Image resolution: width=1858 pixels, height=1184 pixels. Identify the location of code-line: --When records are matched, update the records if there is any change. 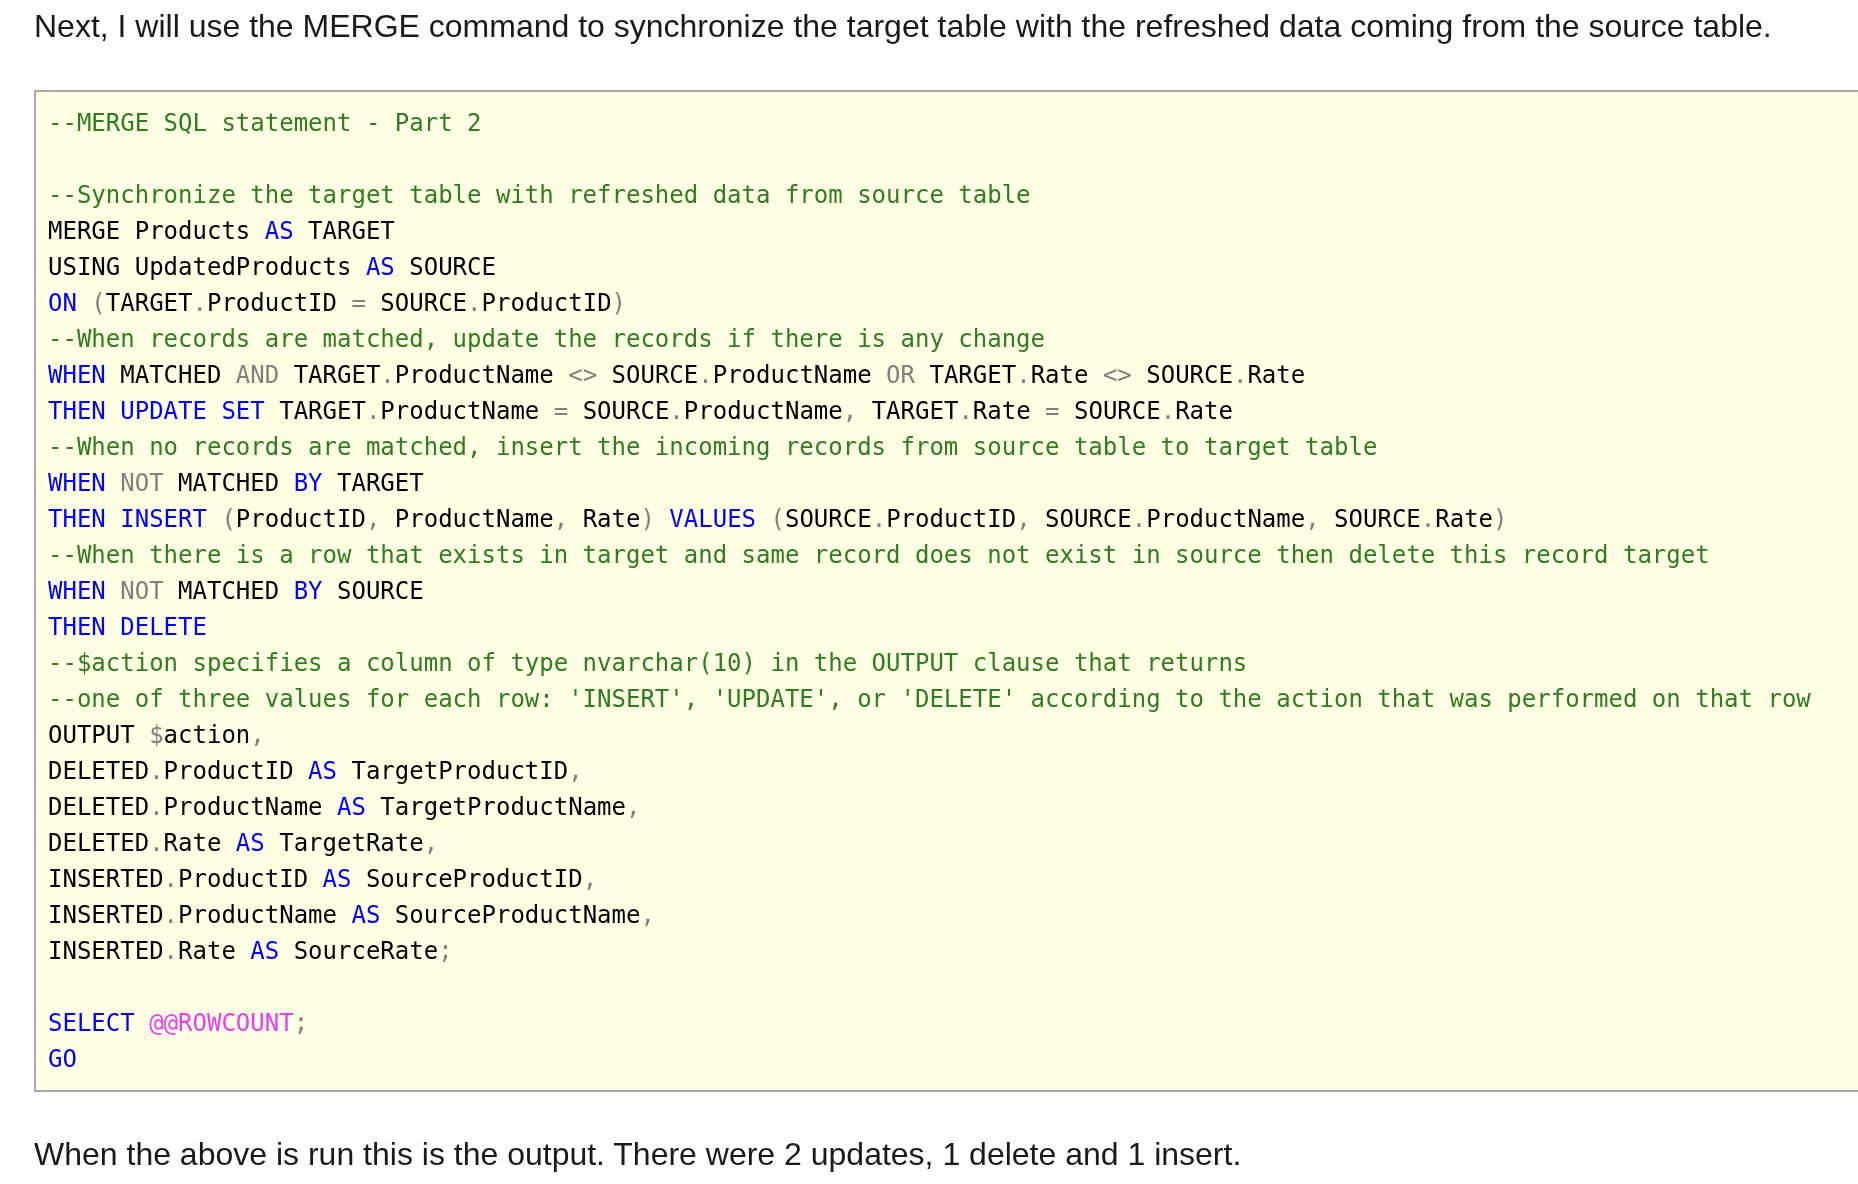
(547, 339).